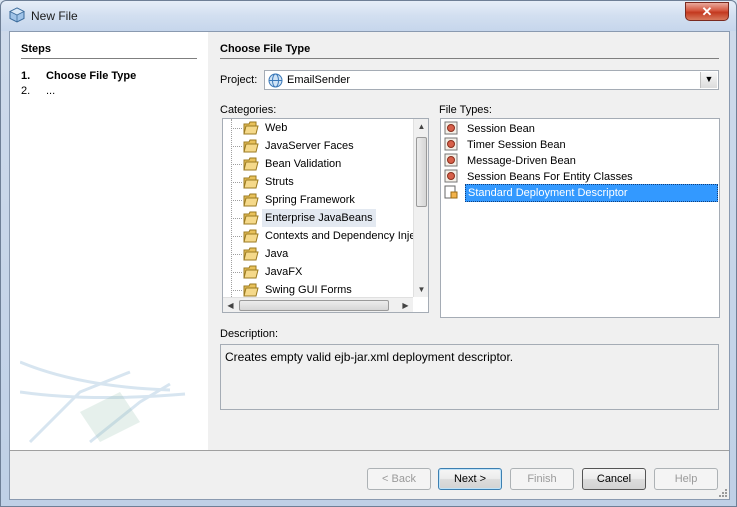 The height and width of the screenshot is (507, 737). I want to click on vertical-scrollbar: ▲ ▼, so click(420, 208).